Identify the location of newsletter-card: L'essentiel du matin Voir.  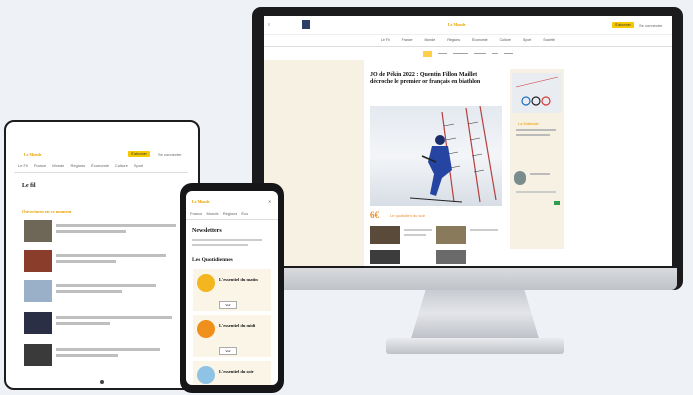
(232, 290).